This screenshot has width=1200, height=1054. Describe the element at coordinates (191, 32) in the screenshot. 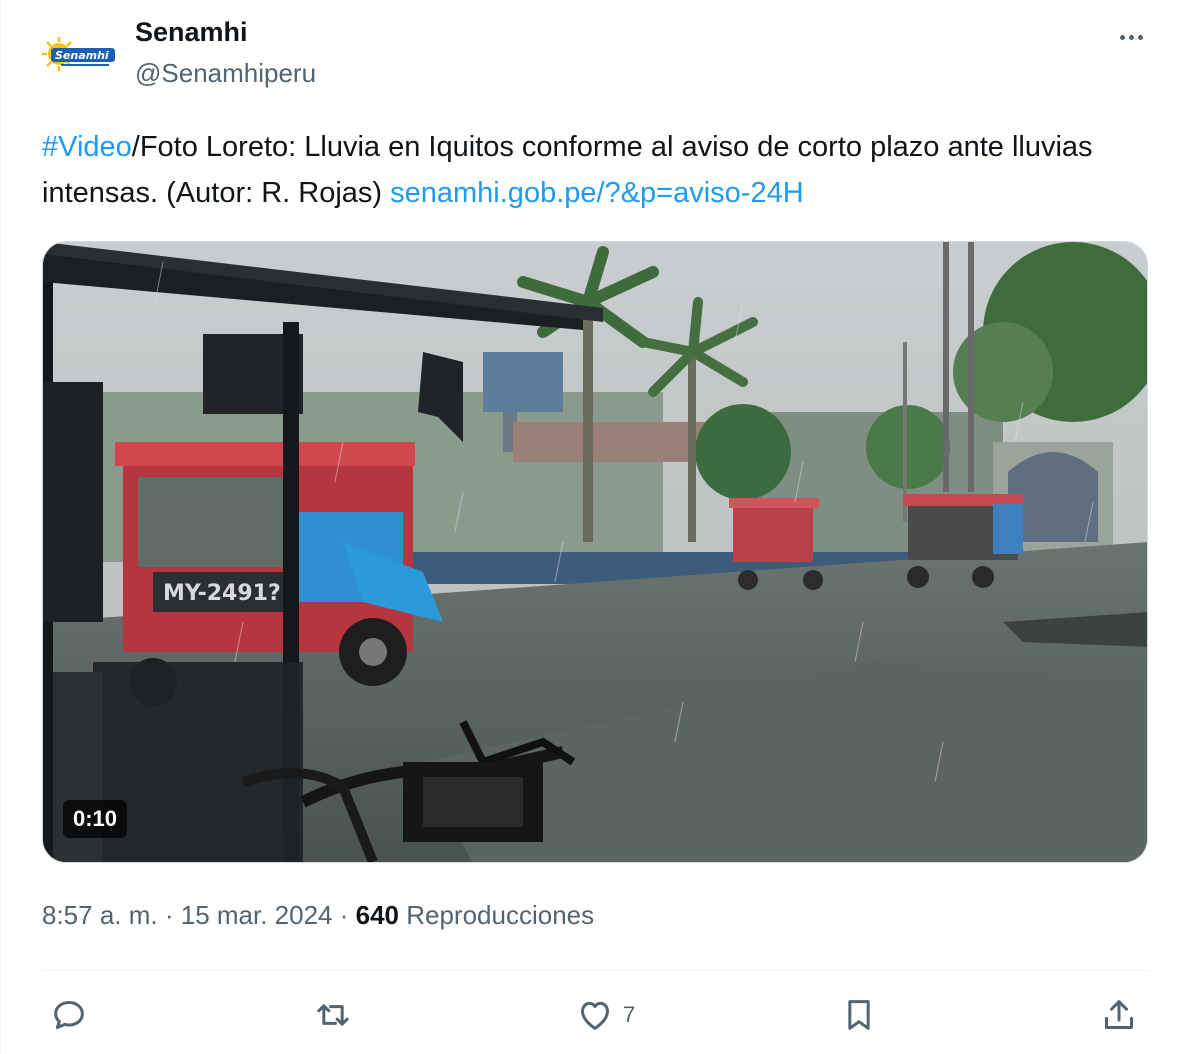

I see `author-name: Senamhi` at that location.